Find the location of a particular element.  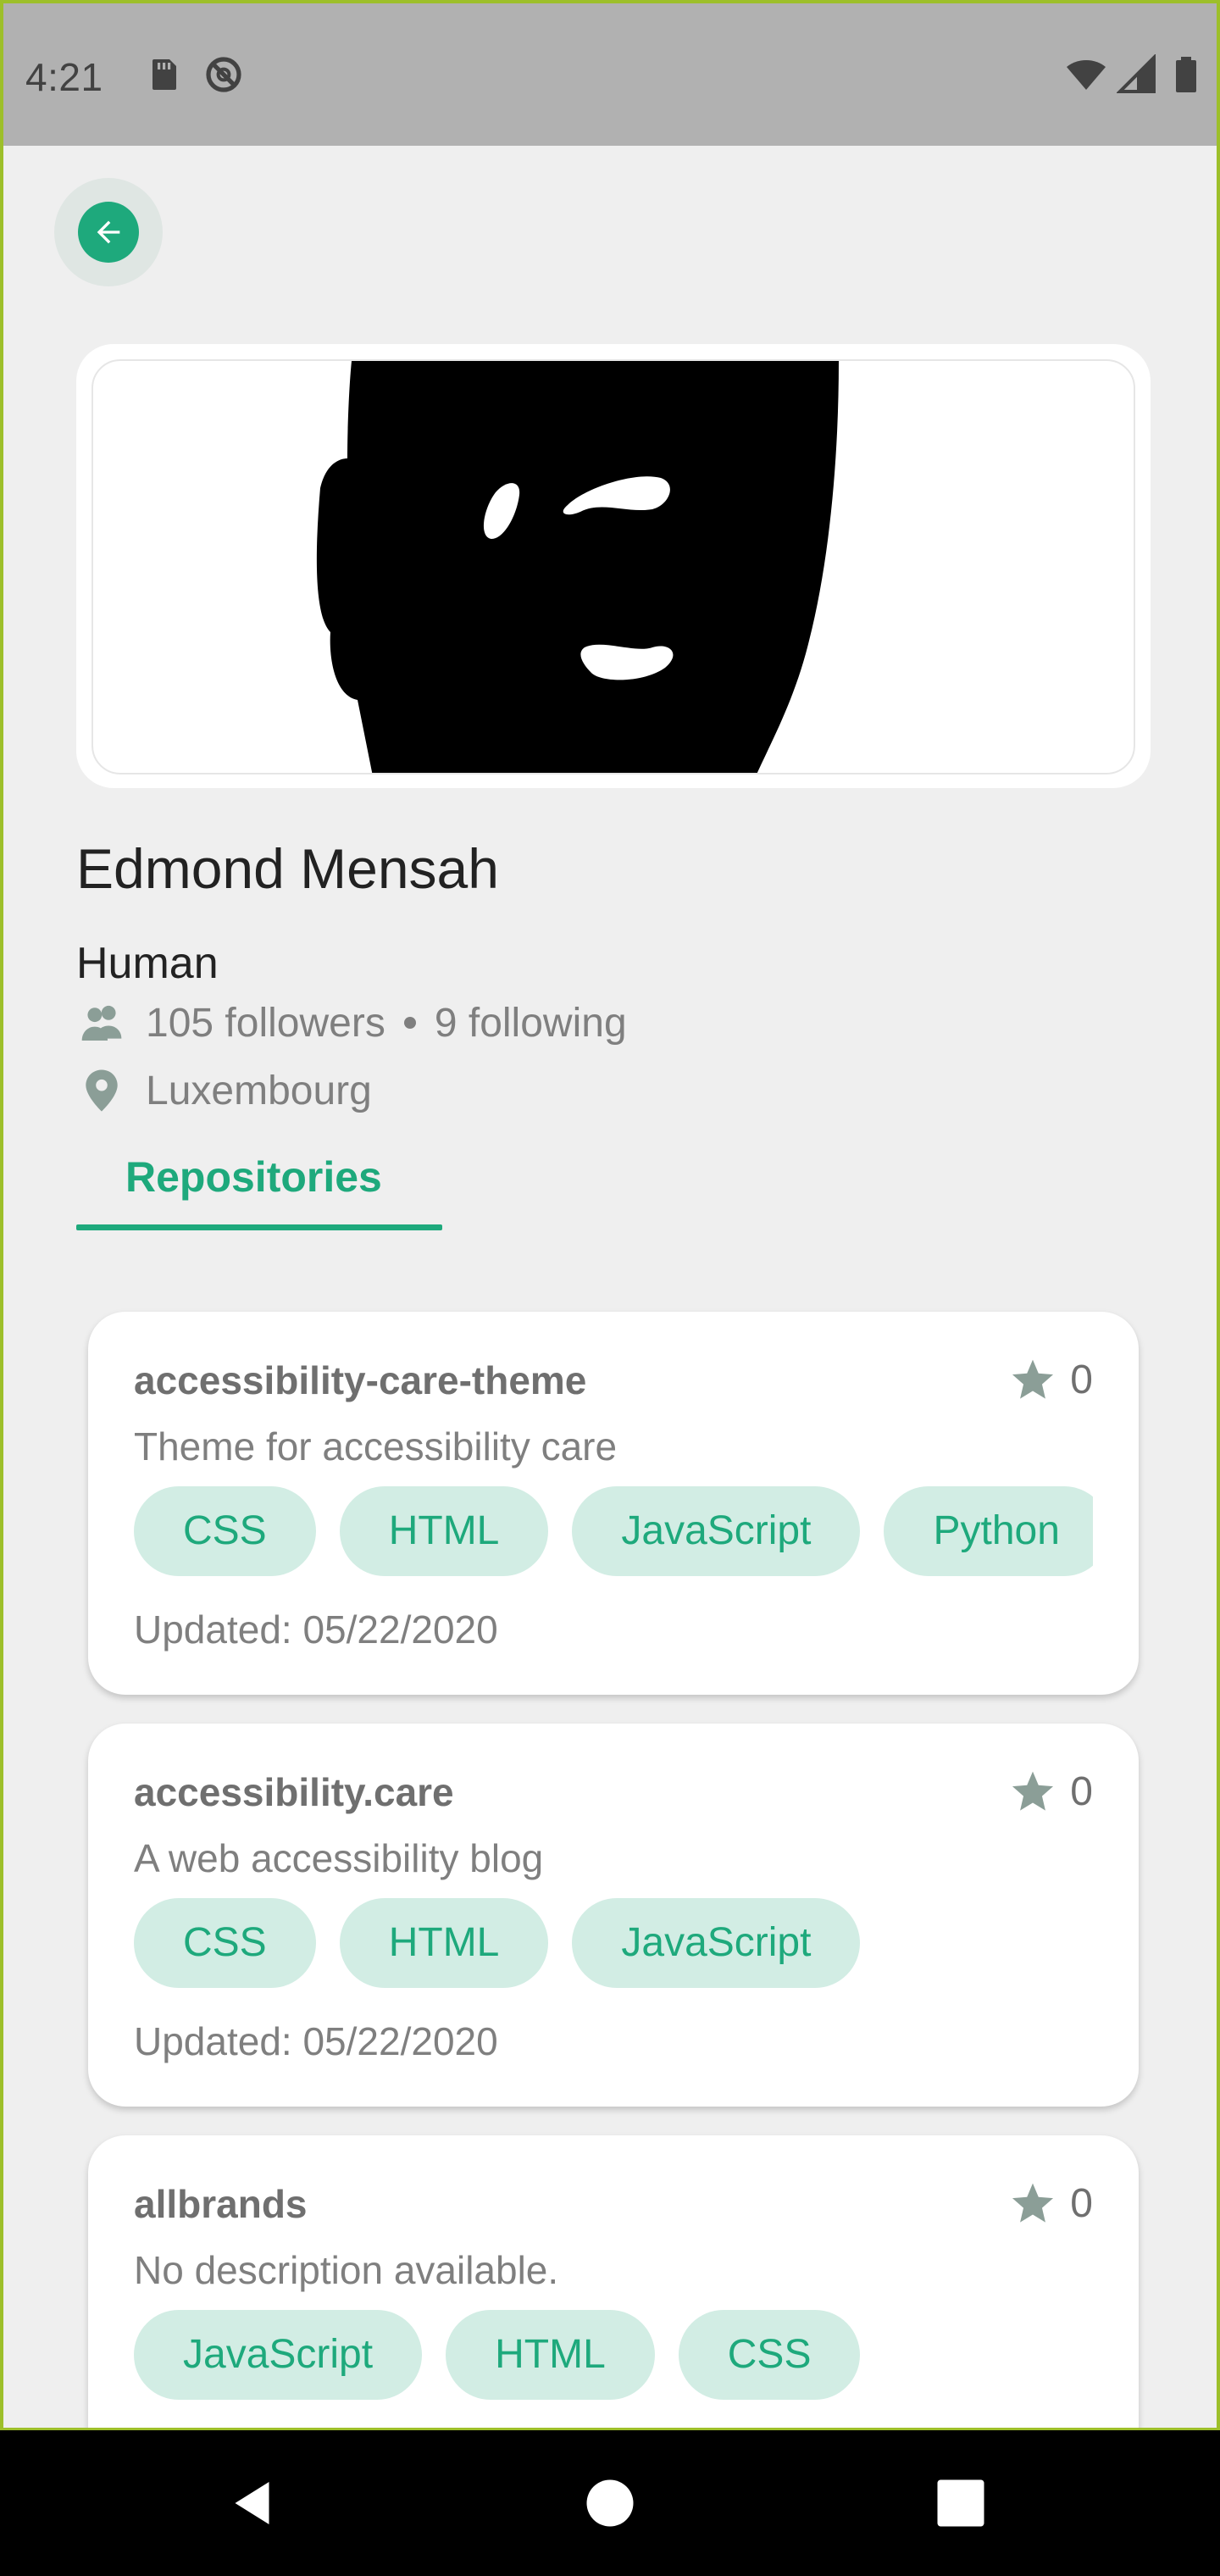

repo-name: accessibility-care-theme is located at coordinates (360, 1380).